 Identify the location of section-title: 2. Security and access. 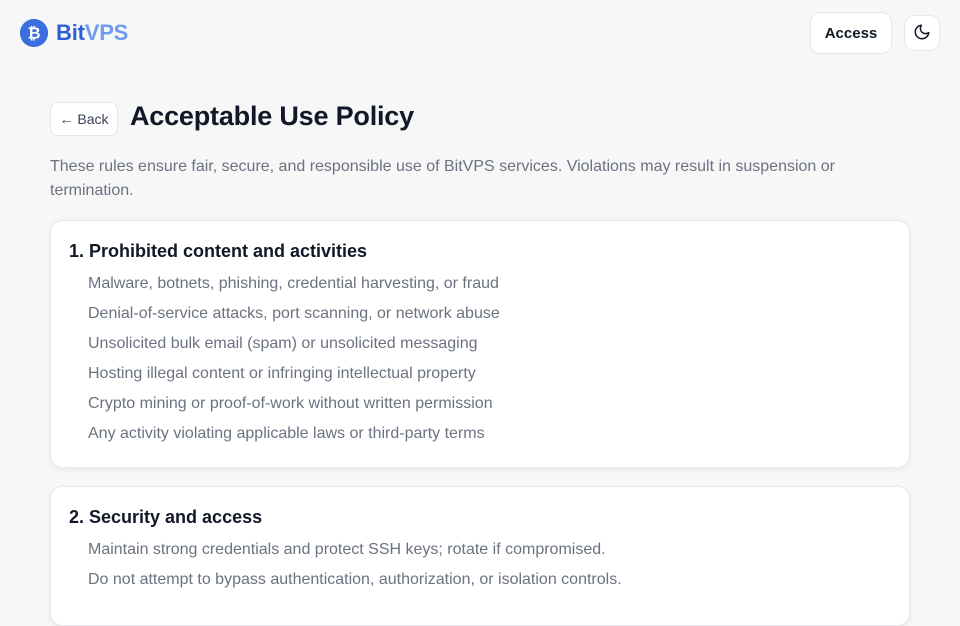
(166, 517).